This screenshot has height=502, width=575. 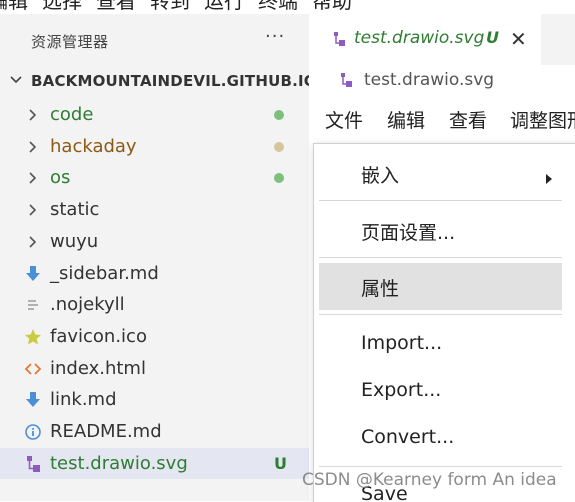 What do you see at coordinates (70, 42) in the screenshot?
I see `explorer-title: 资源管理器` at bounding box center [70, 42].